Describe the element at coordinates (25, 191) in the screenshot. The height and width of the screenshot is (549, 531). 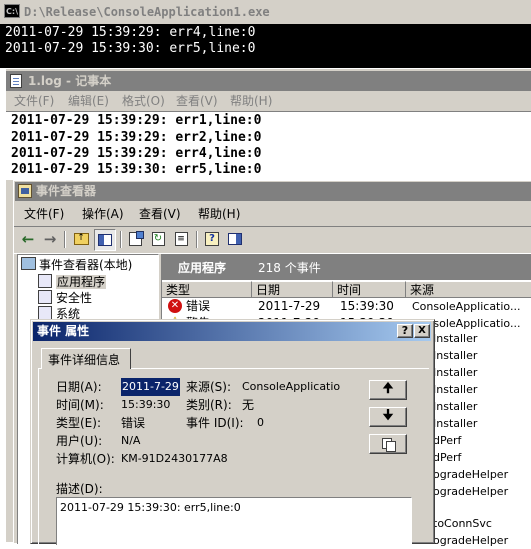
I see `eventviewer-app-icon` at that location.